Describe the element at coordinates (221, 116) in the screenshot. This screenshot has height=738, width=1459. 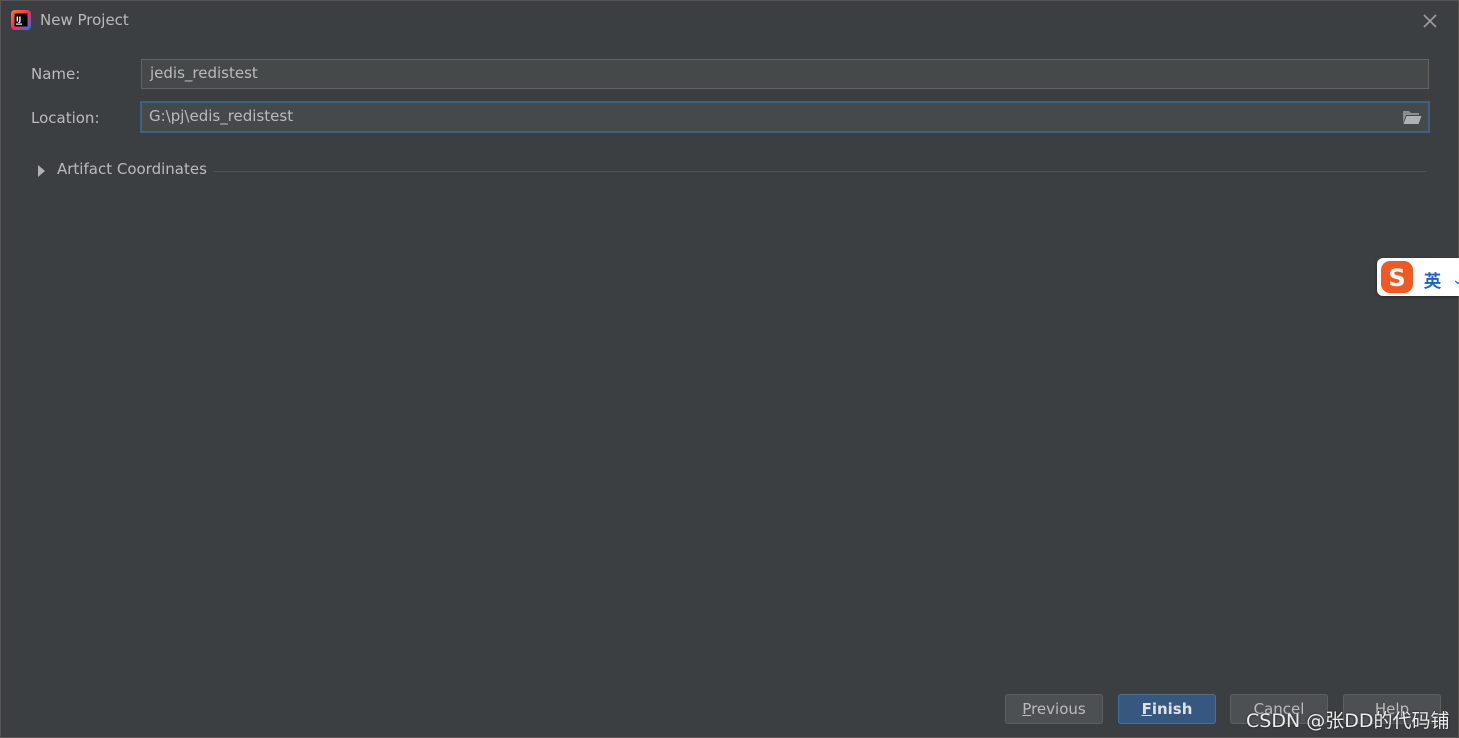
I see `location-input-value: G:\pj\edis_redistest` at that location.